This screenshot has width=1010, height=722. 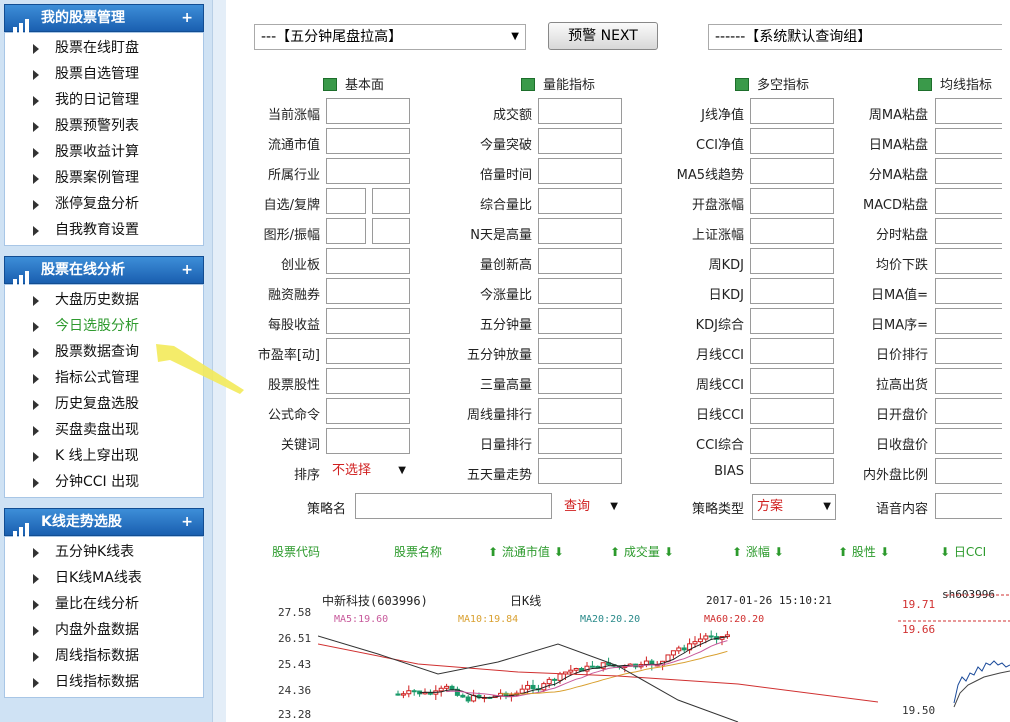 I want to click on sort-up-icon: ⬆, so click(x=737, y=552).